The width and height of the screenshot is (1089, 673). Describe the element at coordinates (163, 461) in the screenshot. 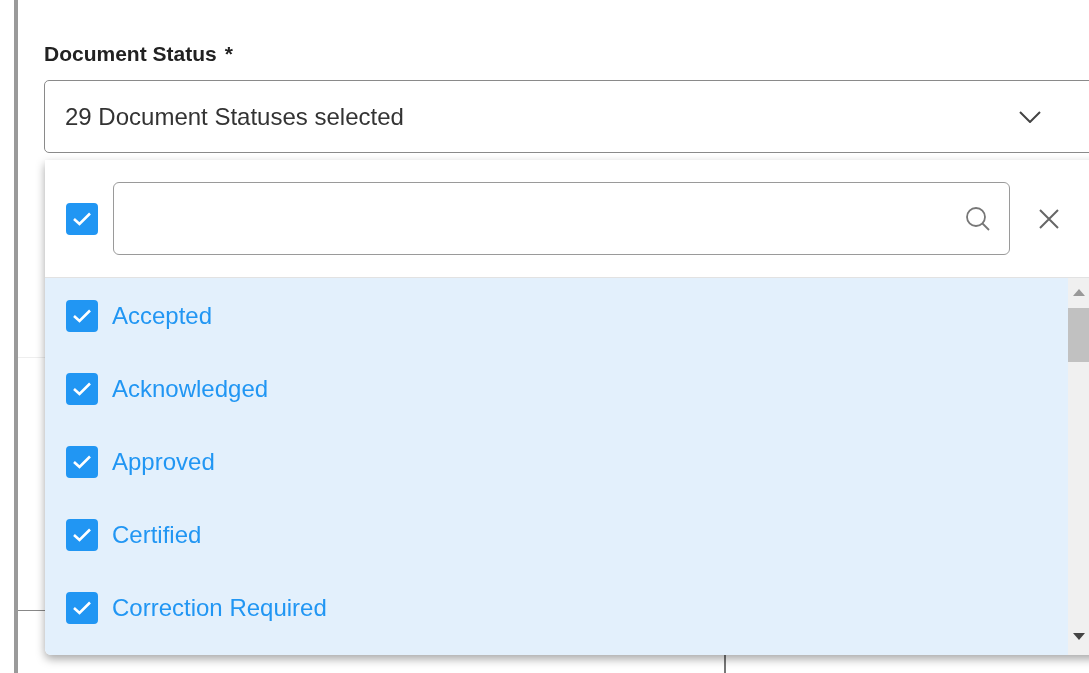

I see `option-label: Approved` at that location.